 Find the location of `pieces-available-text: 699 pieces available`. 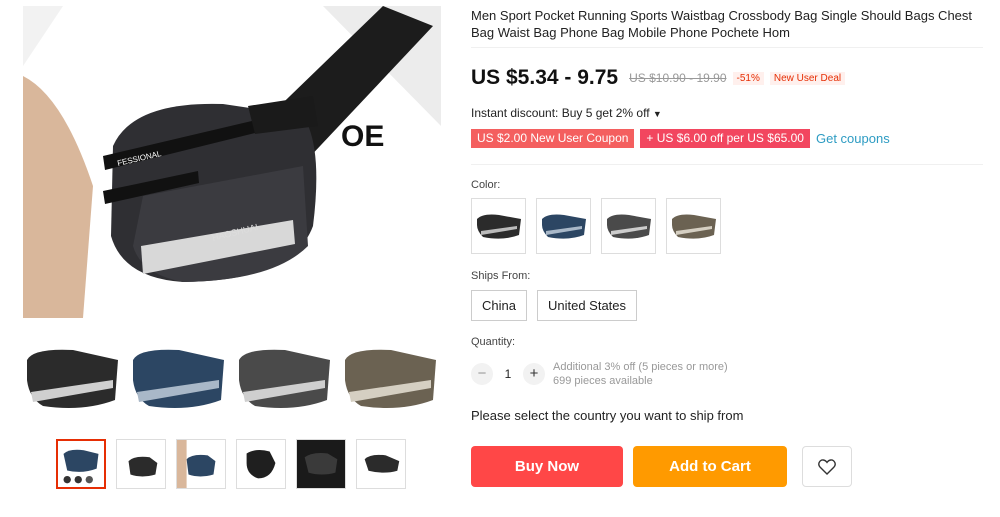

pieces-available-text: 699 pieces available is located at coordinates (603, 381).